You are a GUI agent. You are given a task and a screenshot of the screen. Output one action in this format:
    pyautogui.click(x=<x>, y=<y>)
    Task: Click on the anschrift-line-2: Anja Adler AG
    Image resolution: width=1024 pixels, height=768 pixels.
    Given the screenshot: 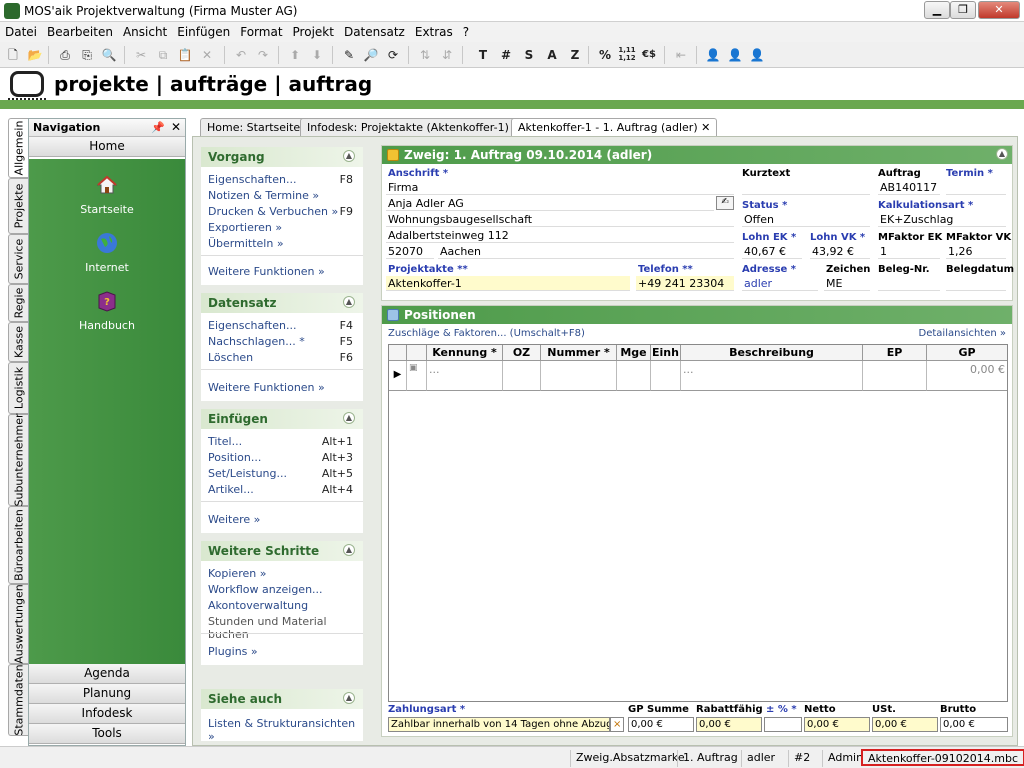 What is the action you would take?
    pyautogui.click(x=550, y=203)
    